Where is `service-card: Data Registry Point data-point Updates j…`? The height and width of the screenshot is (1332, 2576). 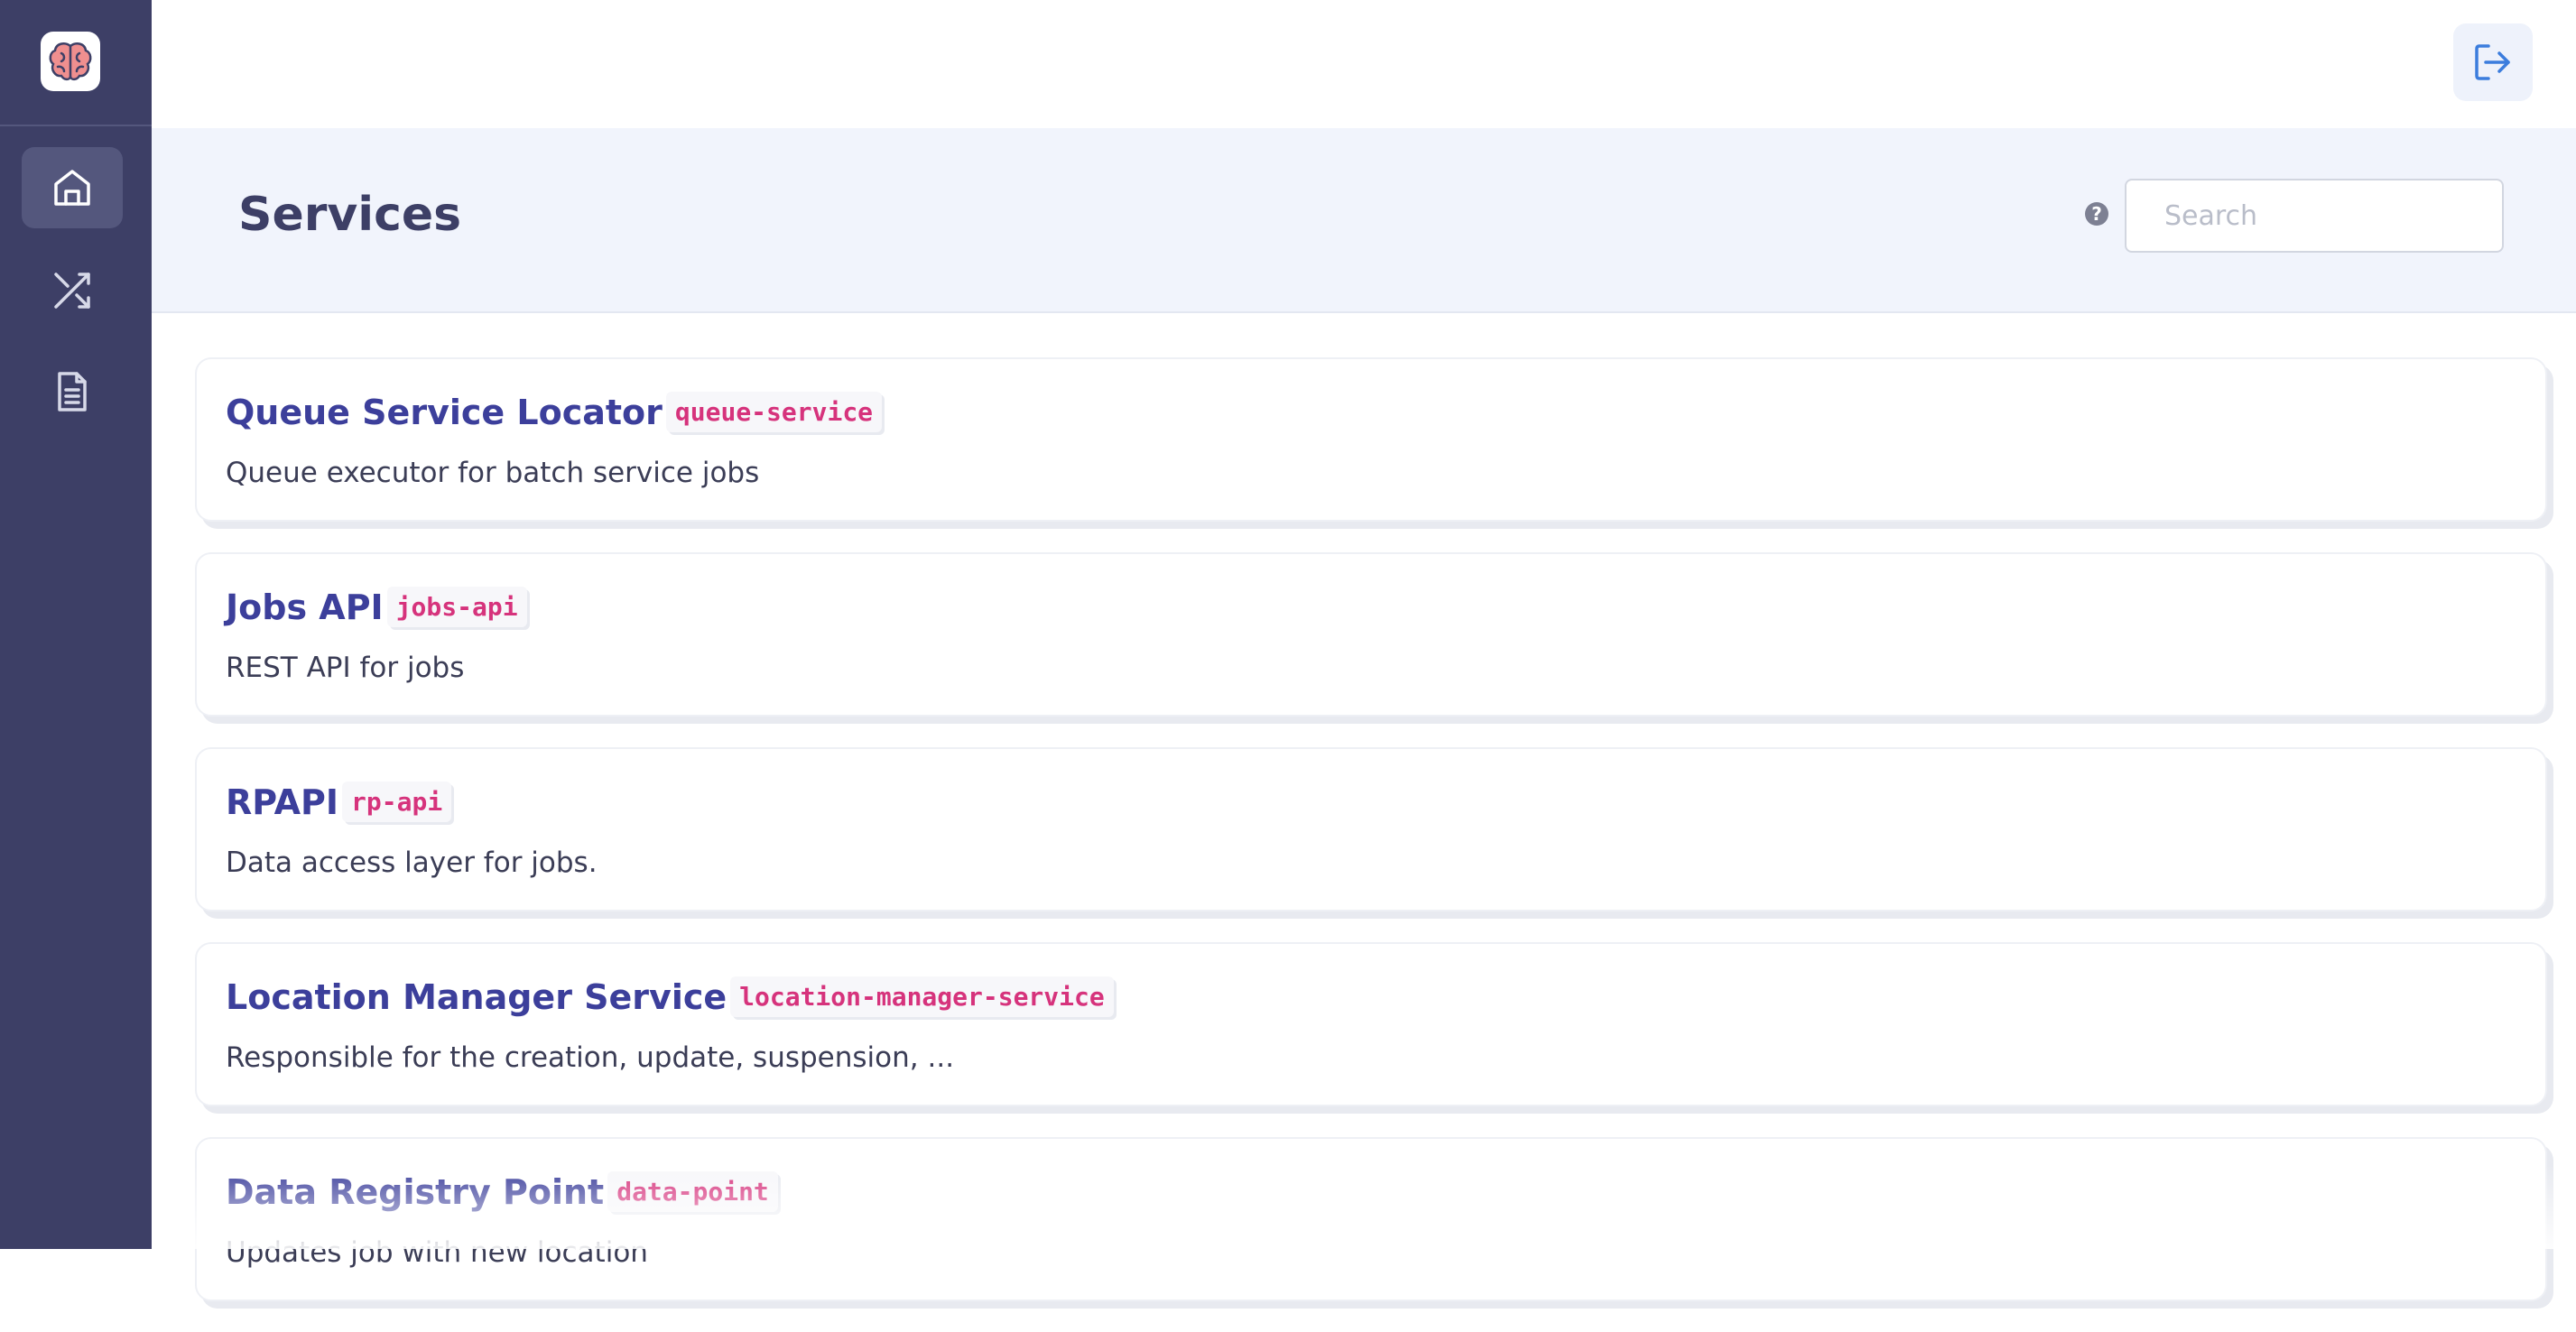
service-card: Data Registry Point data-point Updates j… is located at coordinates (1371, 1219).